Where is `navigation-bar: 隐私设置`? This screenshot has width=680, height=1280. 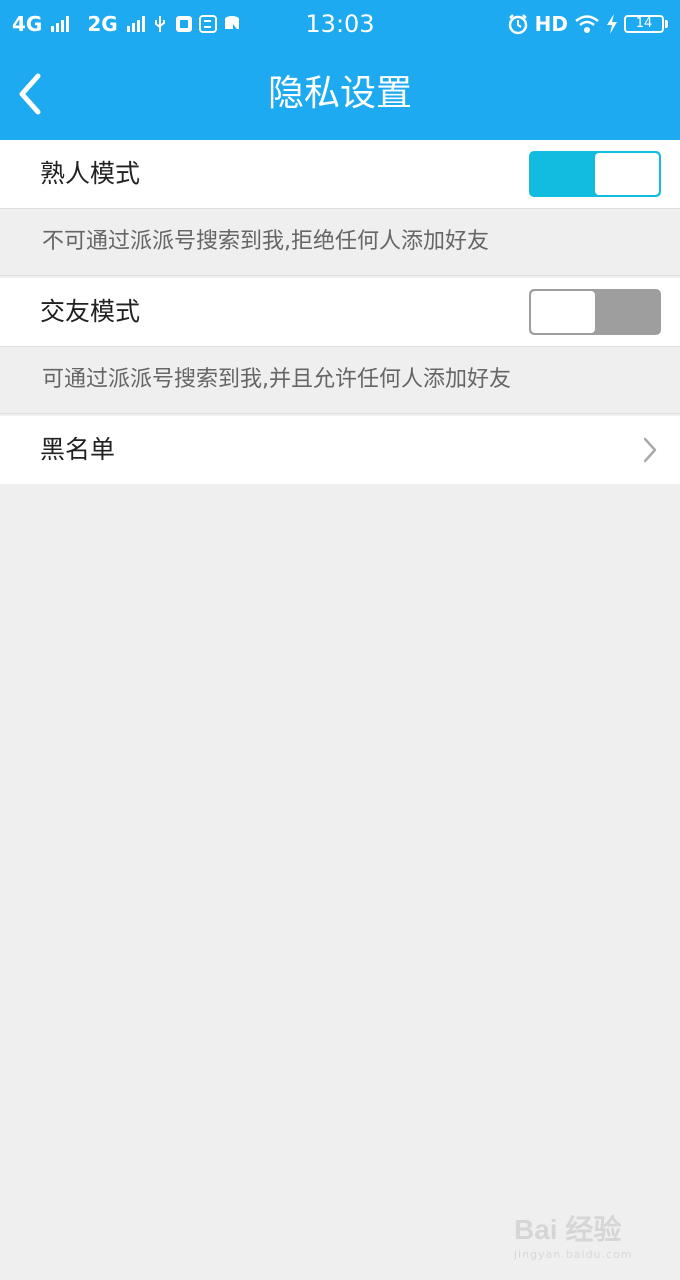 navigation-bar: 隐私设置 is located at coordinates (340, 94).